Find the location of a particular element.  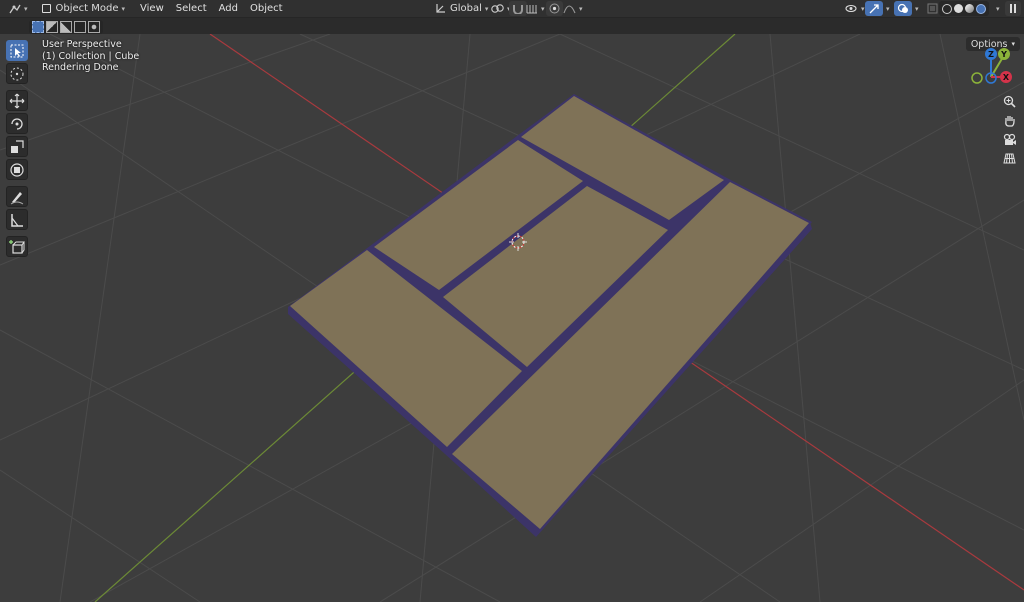

mode-label: Object Mode is located at coordinates (87, 8).